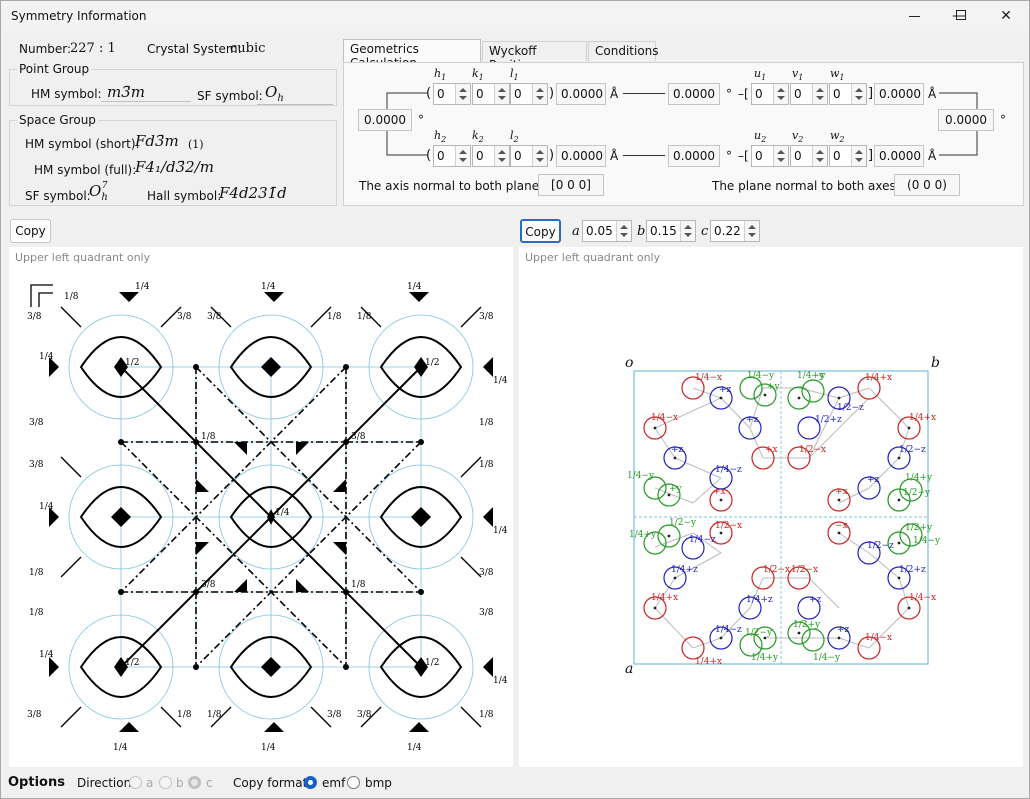  Describe the element at coordinates (334, 783) in the screenshot. I see `emf-label: emf` at that location.